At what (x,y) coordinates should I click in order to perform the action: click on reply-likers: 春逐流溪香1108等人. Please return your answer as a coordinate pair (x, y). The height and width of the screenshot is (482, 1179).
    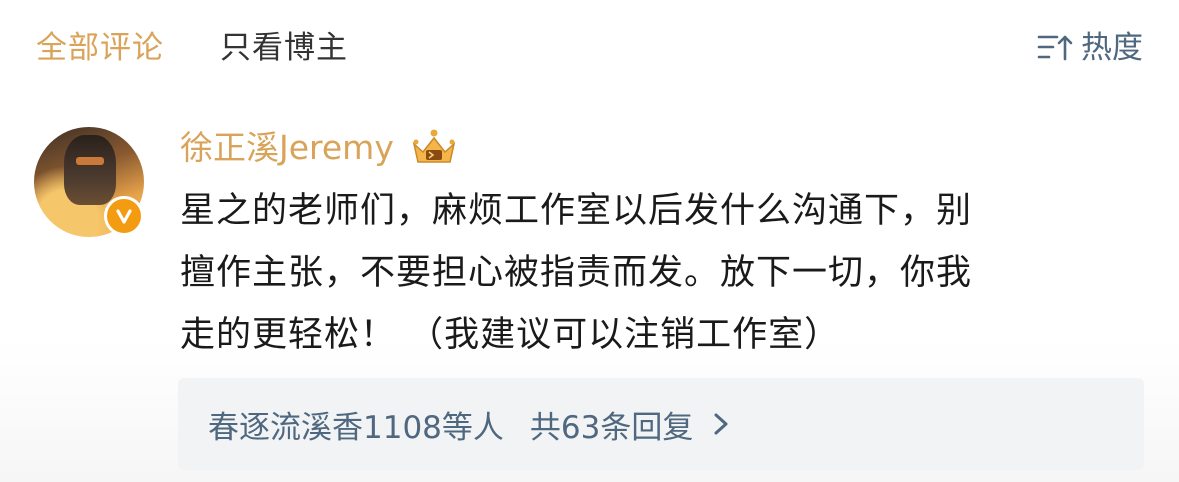
    Looking at the image, I should click on (356, 427).